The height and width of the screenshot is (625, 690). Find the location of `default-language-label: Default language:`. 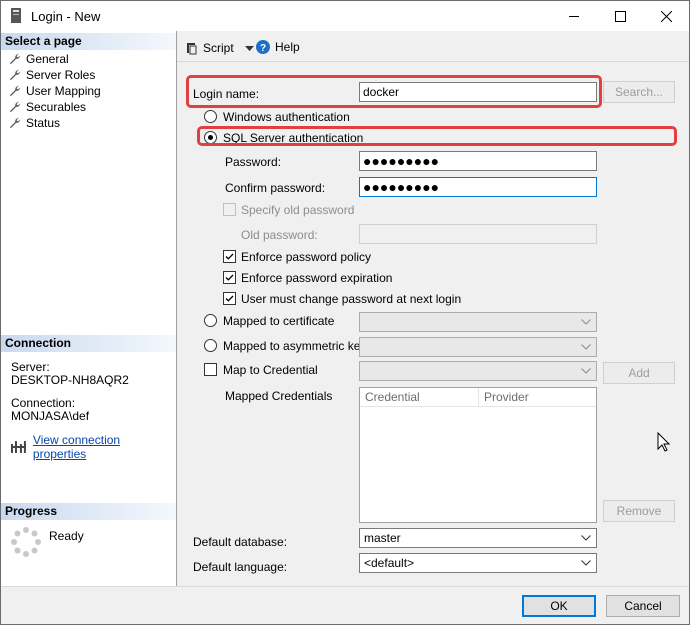

default-language-label: Default language: is located at coordinates (240, 567).